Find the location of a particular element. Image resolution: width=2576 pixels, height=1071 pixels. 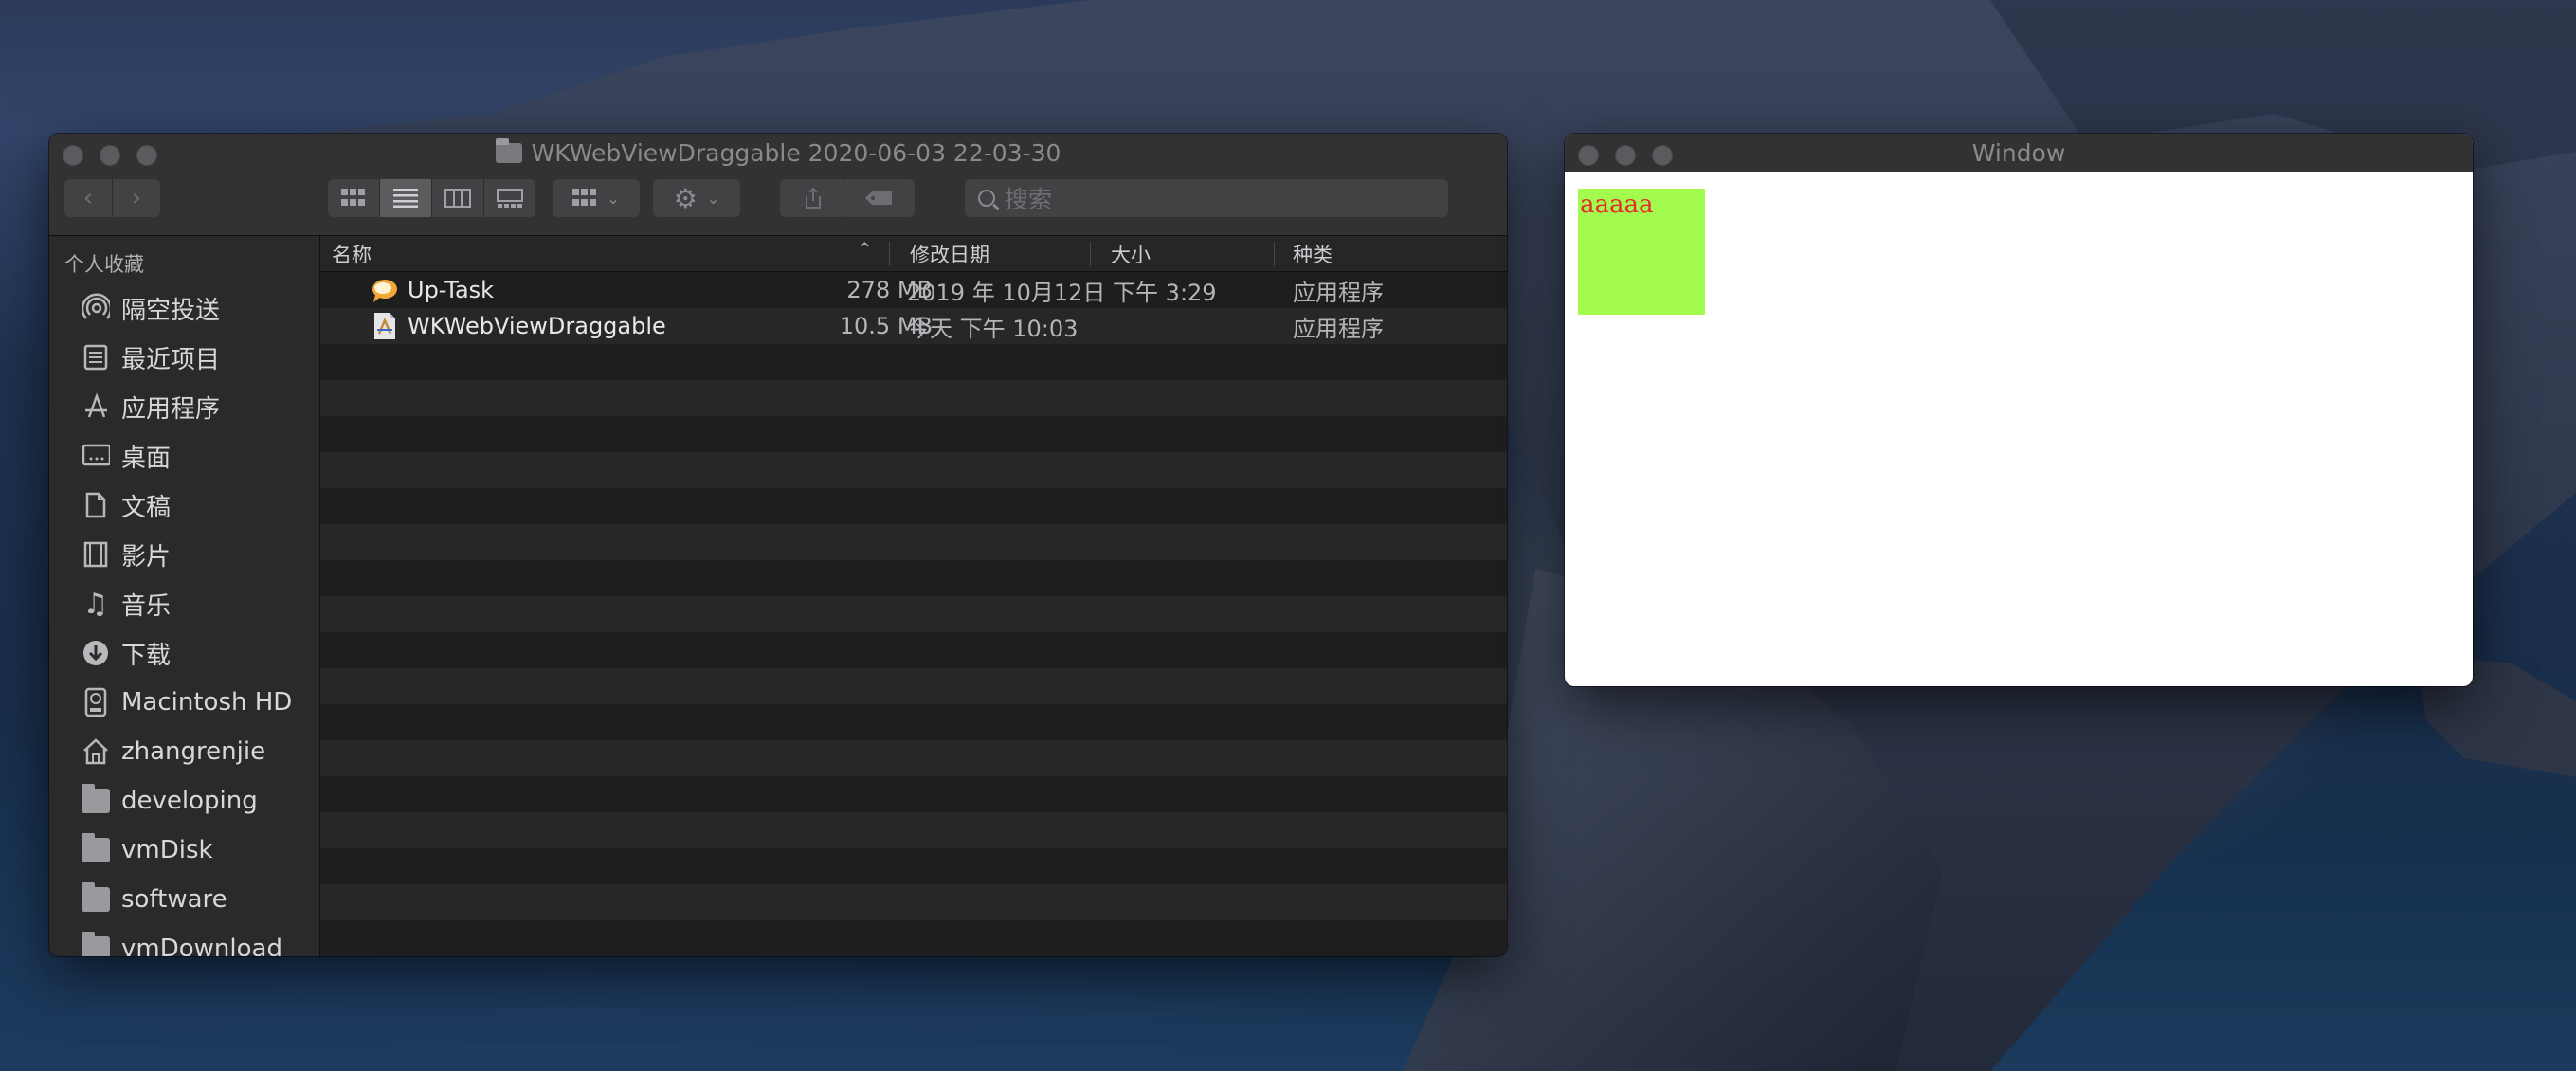

sidebar-item-recents: 最近项目 is located at coordinates (184, 357).